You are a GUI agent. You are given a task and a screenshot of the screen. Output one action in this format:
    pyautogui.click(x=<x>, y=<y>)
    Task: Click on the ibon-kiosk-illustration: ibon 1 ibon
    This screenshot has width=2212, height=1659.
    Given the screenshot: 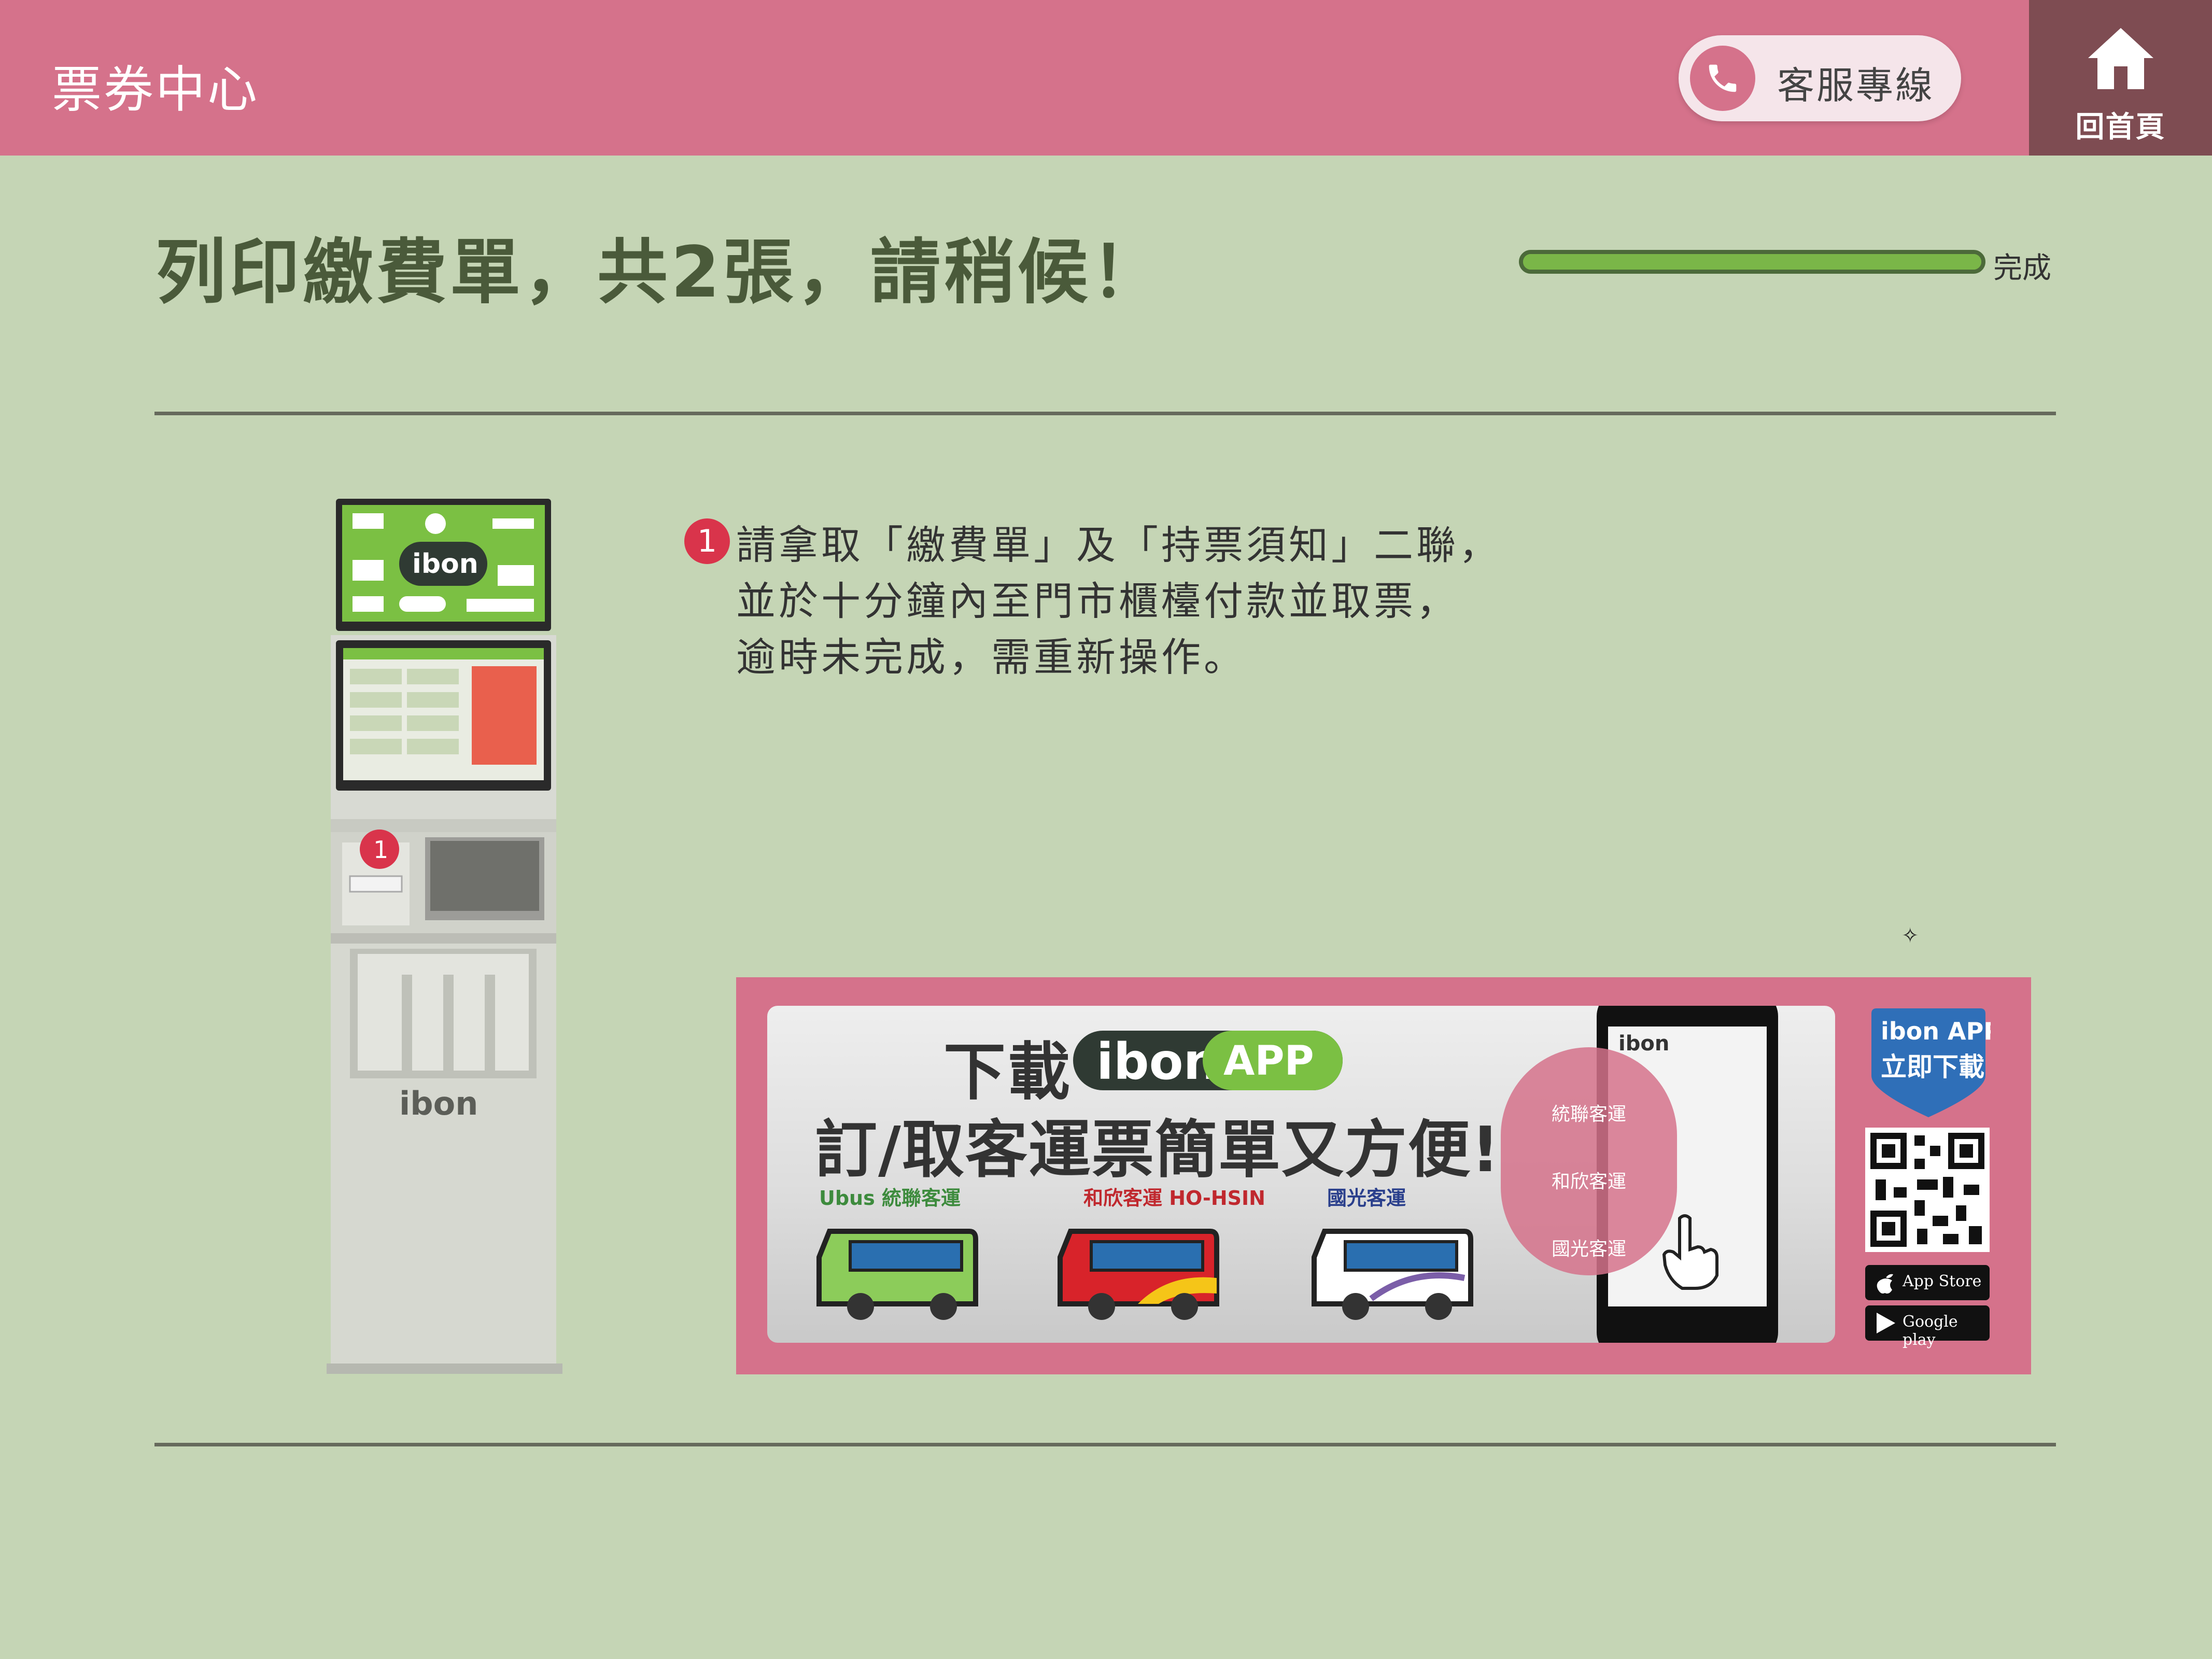 What is the action you would take?
    pyautogui.click(x=444, y=936)
    